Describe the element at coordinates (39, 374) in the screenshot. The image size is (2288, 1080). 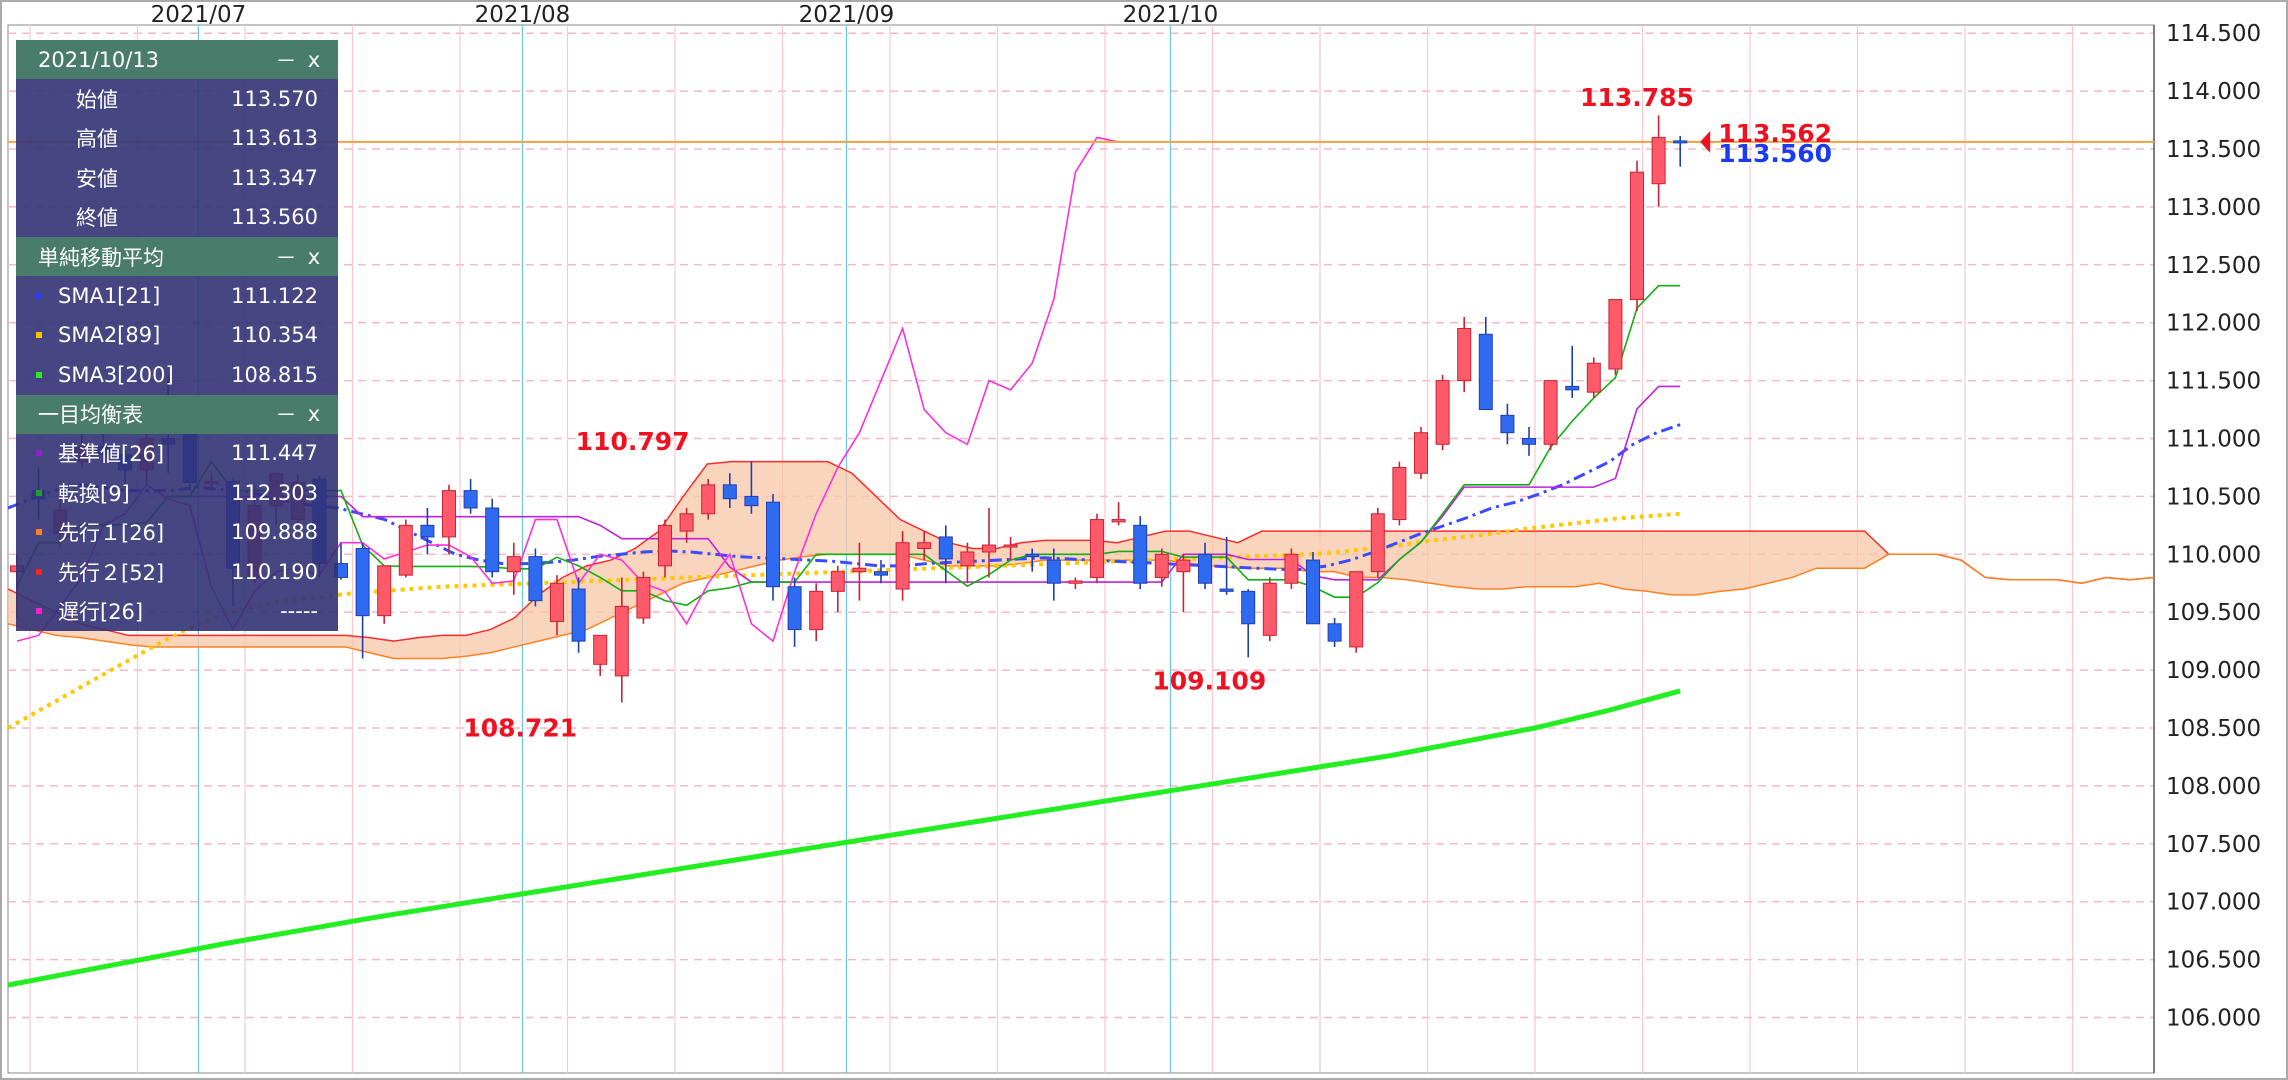
I see `sma3-color-icon` at that location.